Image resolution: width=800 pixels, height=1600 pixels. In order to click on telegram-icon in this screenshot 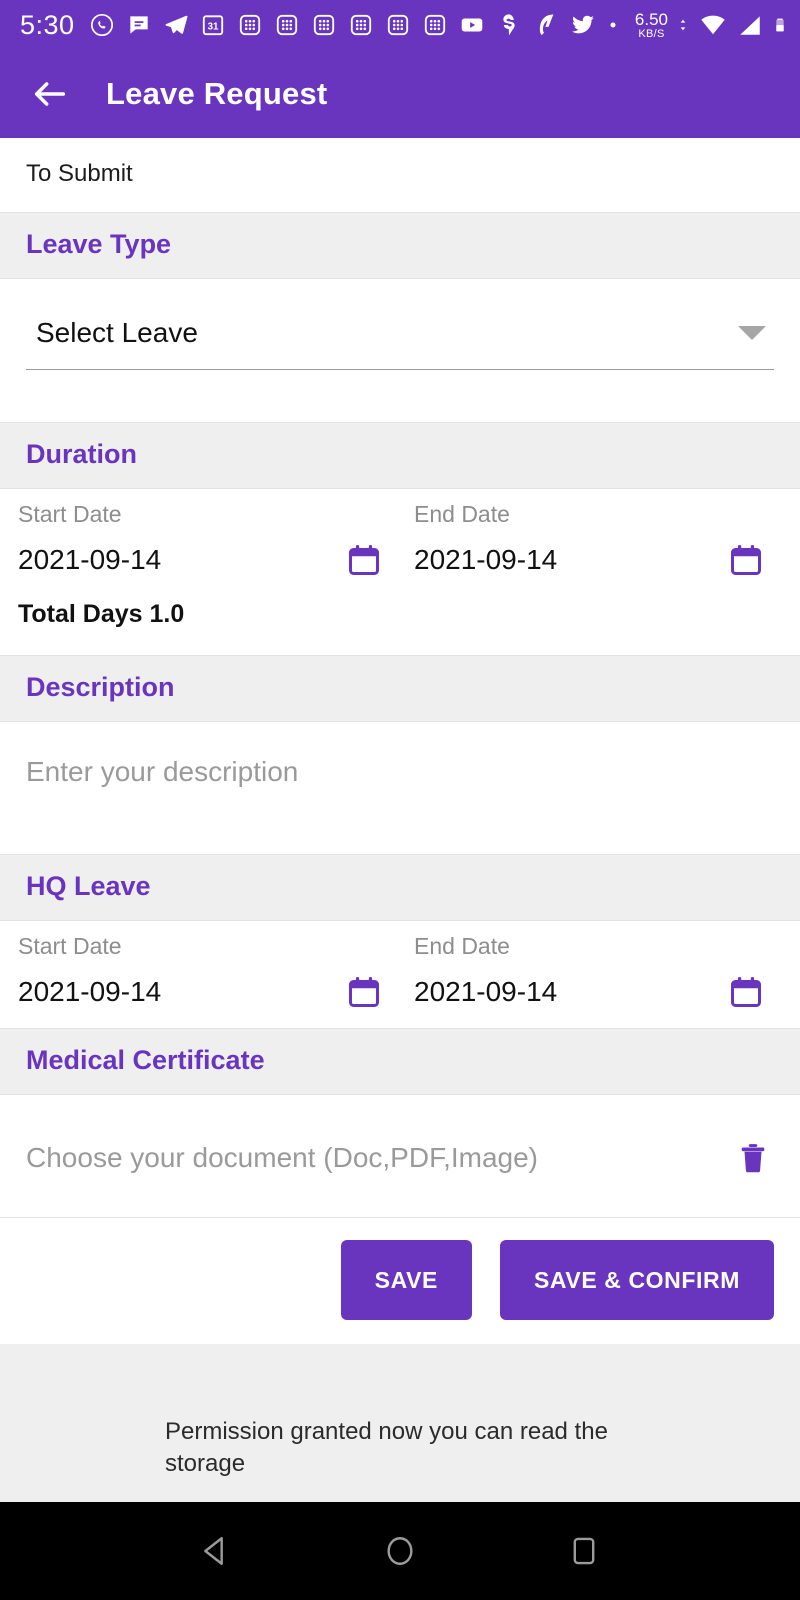, I will do `click(176, 24)`.